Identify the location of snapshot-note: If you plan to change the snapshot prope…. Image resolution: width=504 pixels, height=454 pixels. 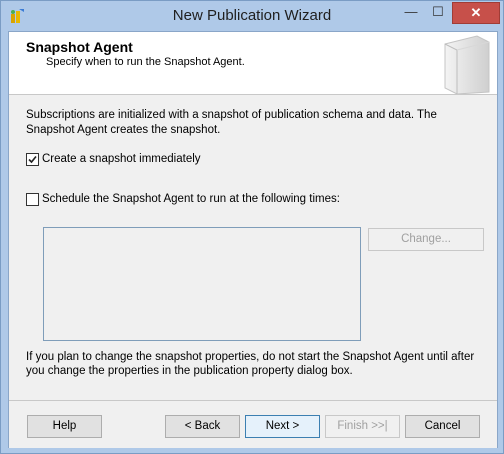
(250, 364).